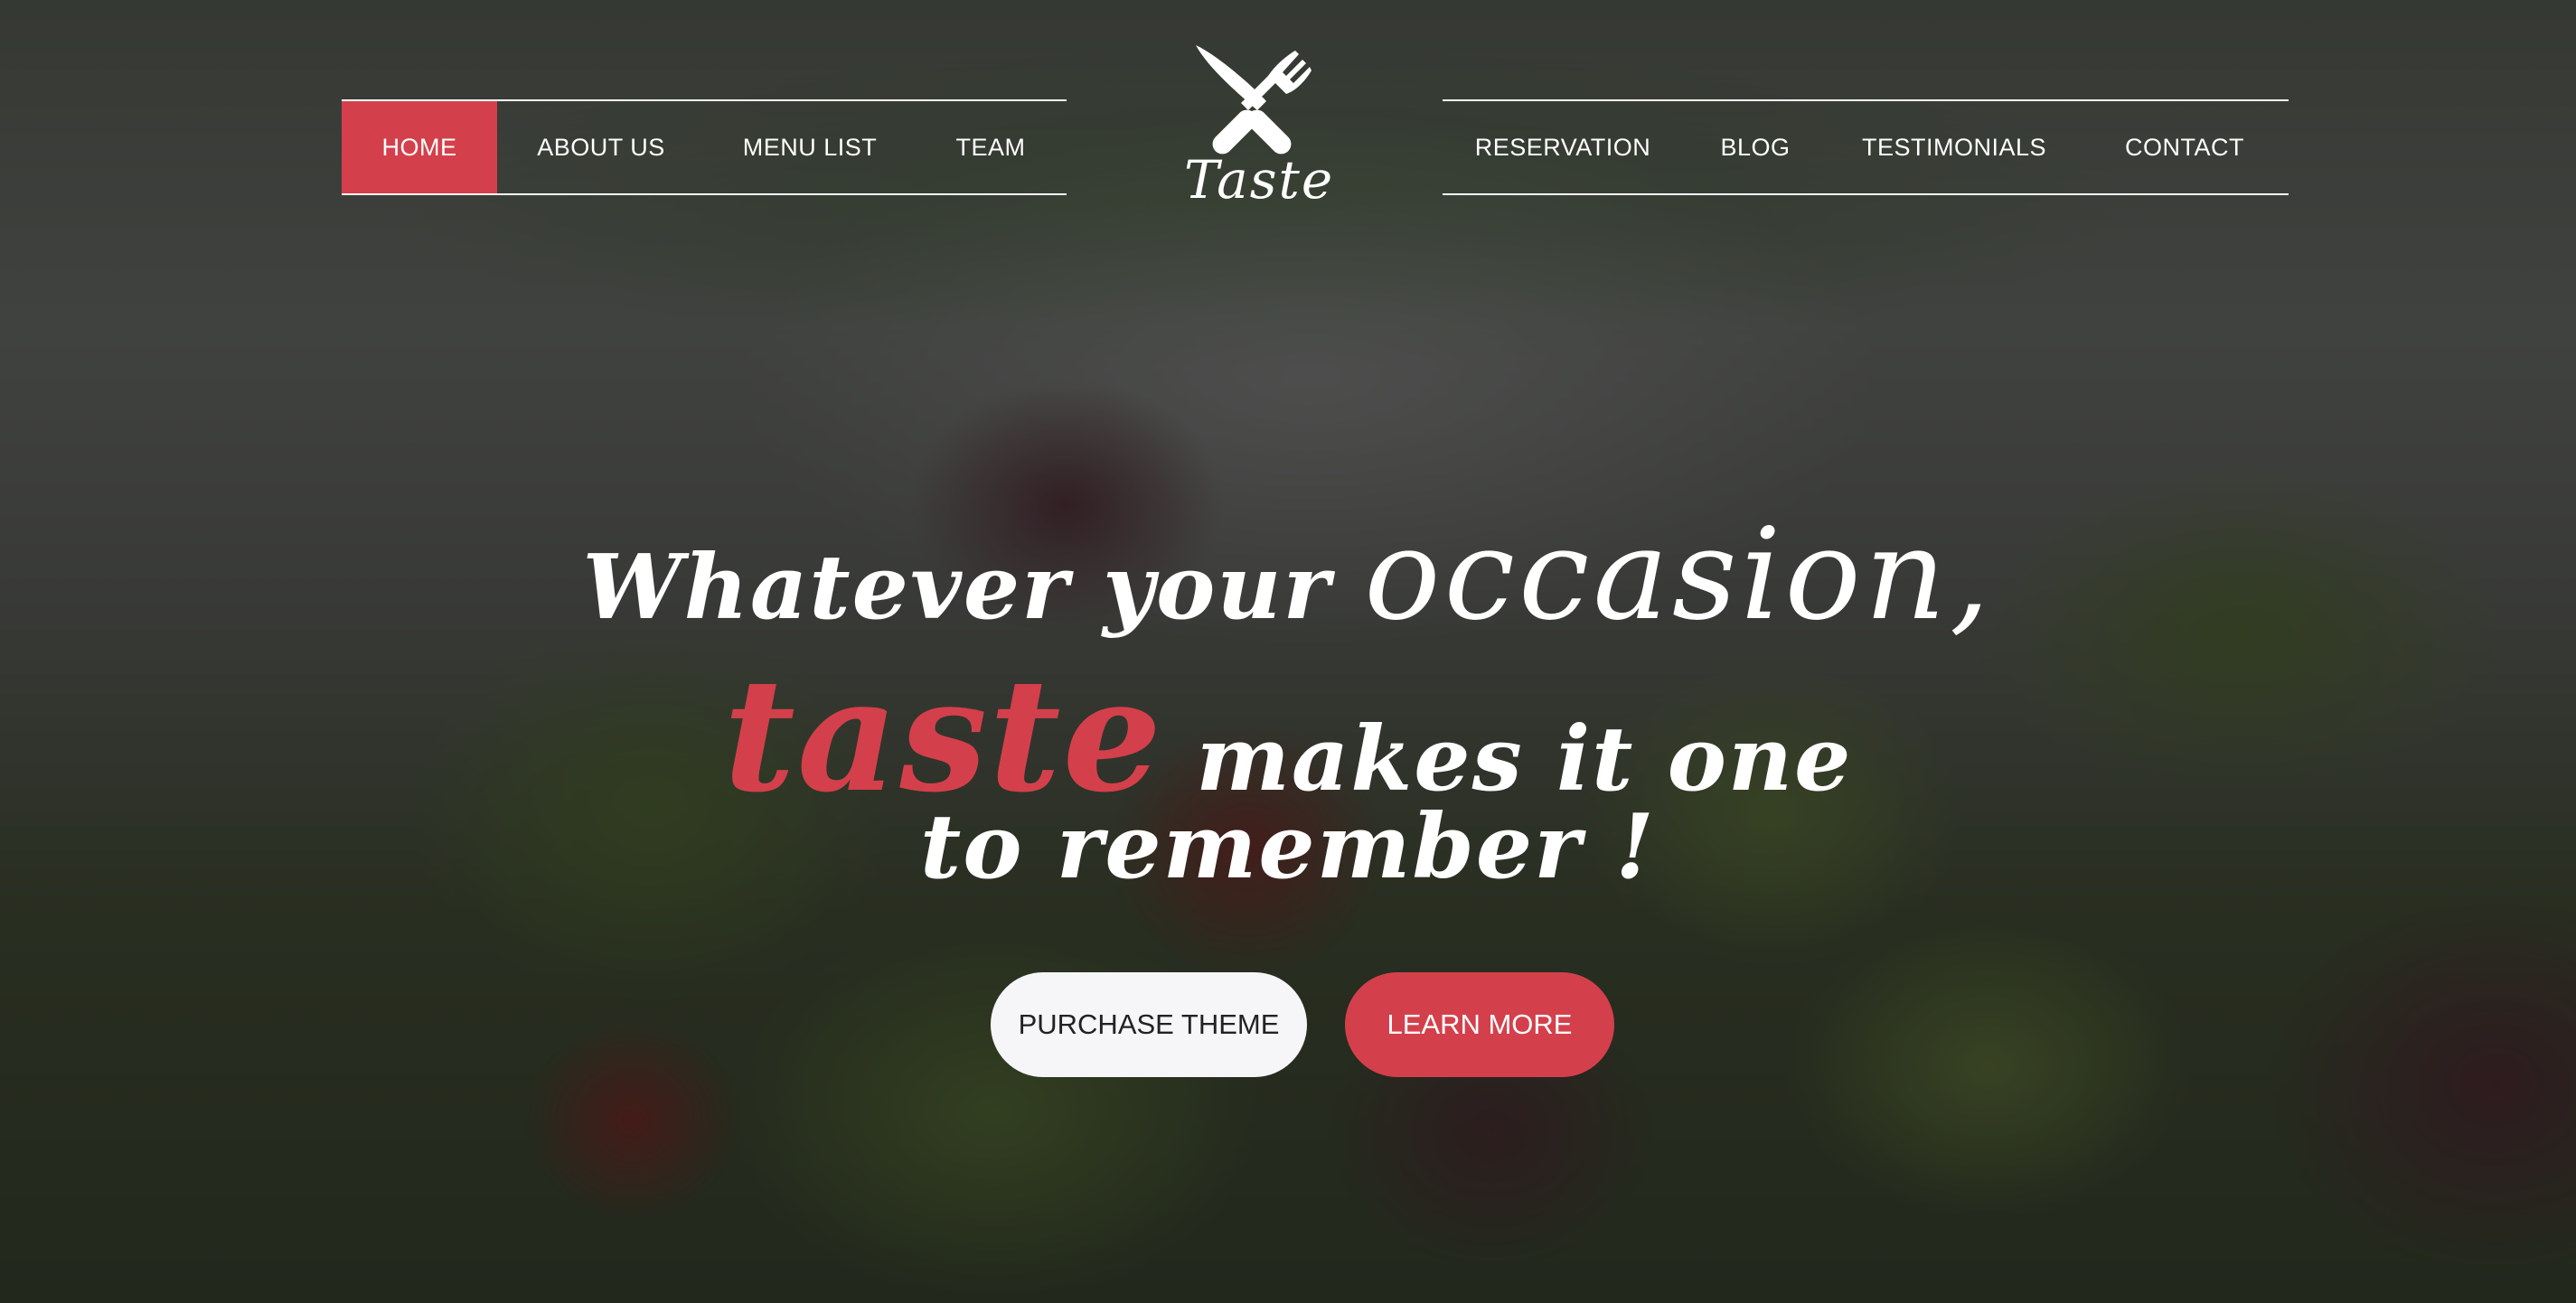 This screenshot has height=1303, width=2576. I want to click on nav-item-menu-list: MENU LIST, so click(810, 147).